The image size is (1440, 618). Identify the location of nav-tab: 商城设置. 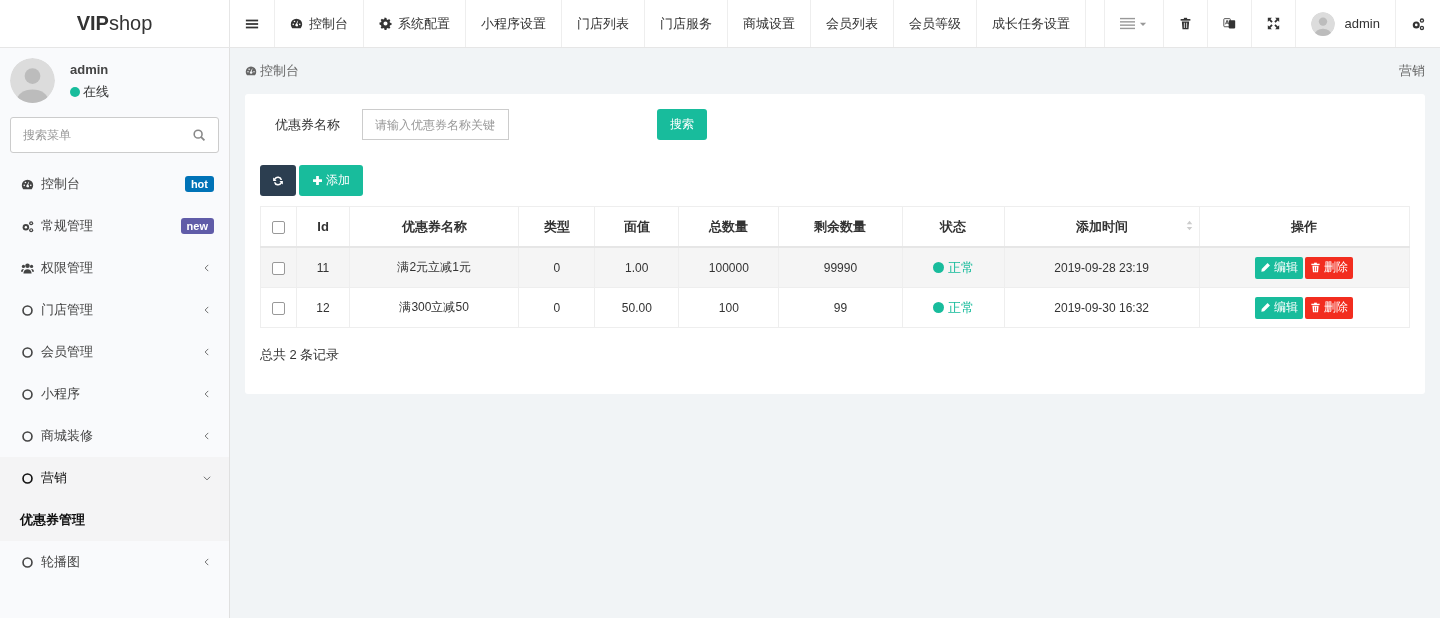
(769, 23).